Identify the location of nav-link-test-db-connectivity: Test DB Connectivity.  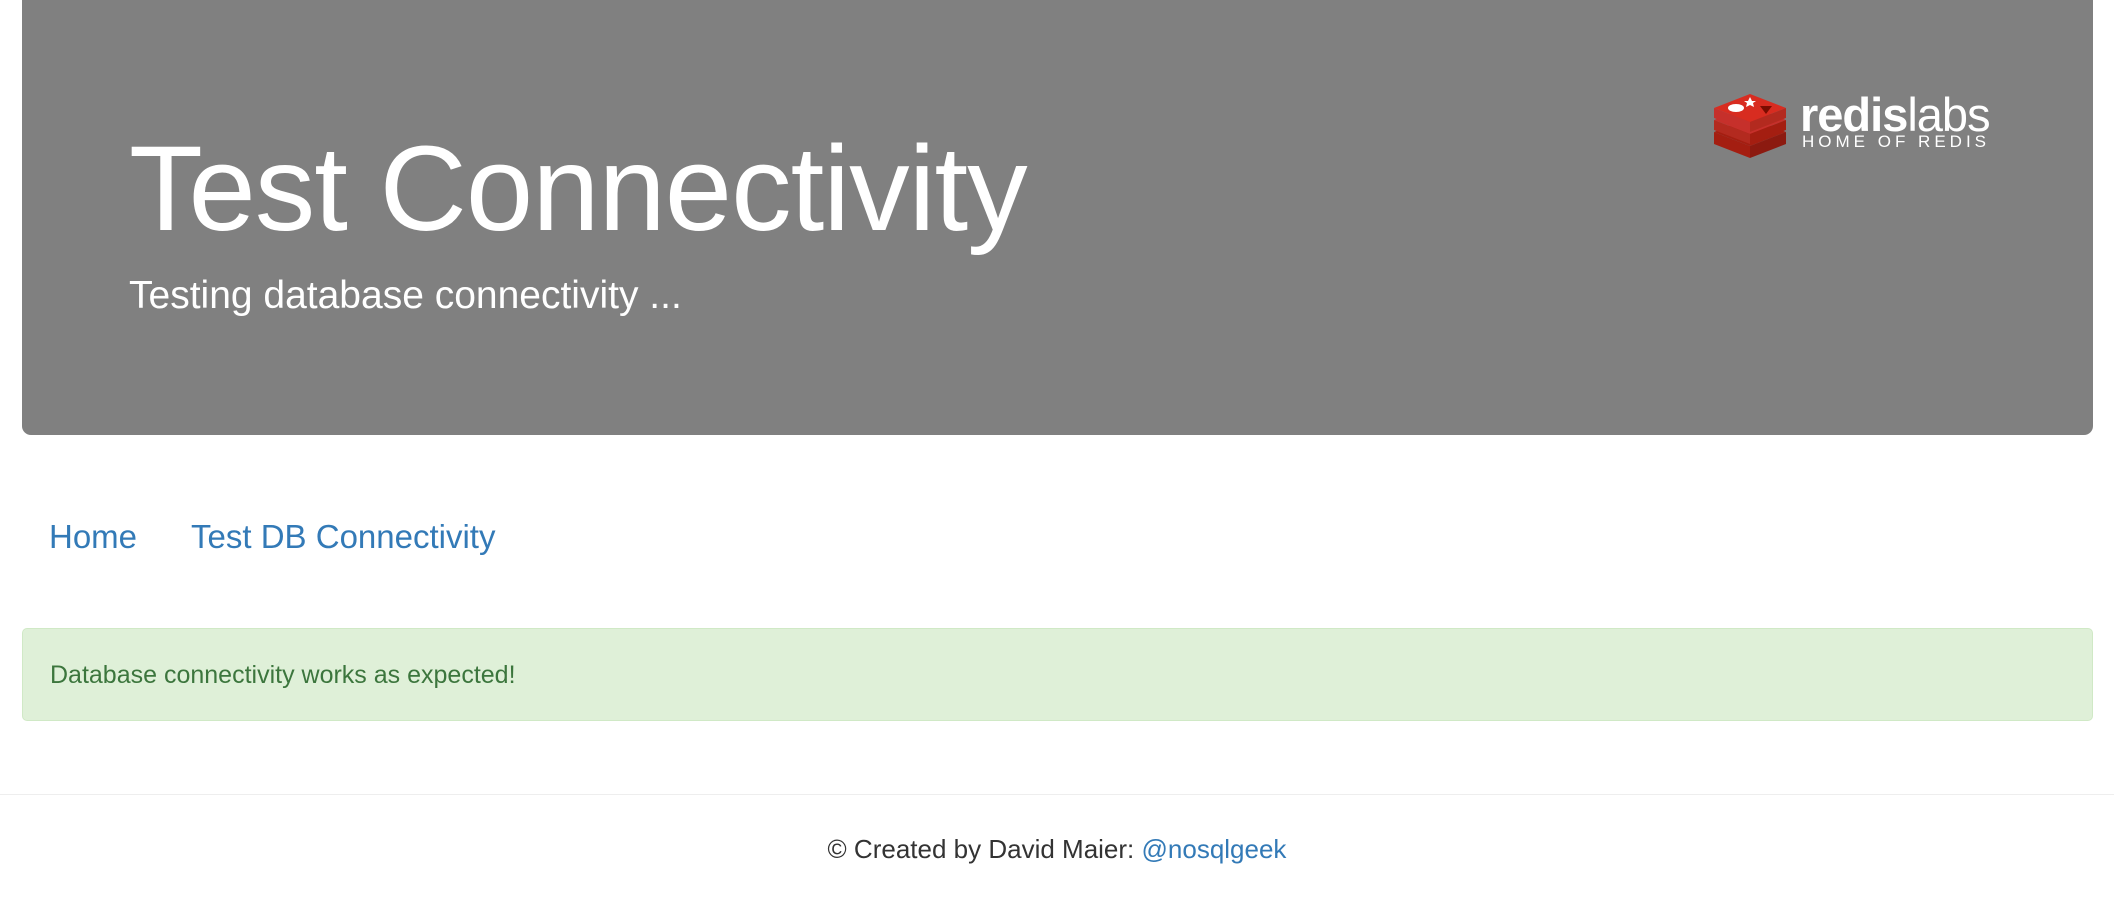
(343, 537).